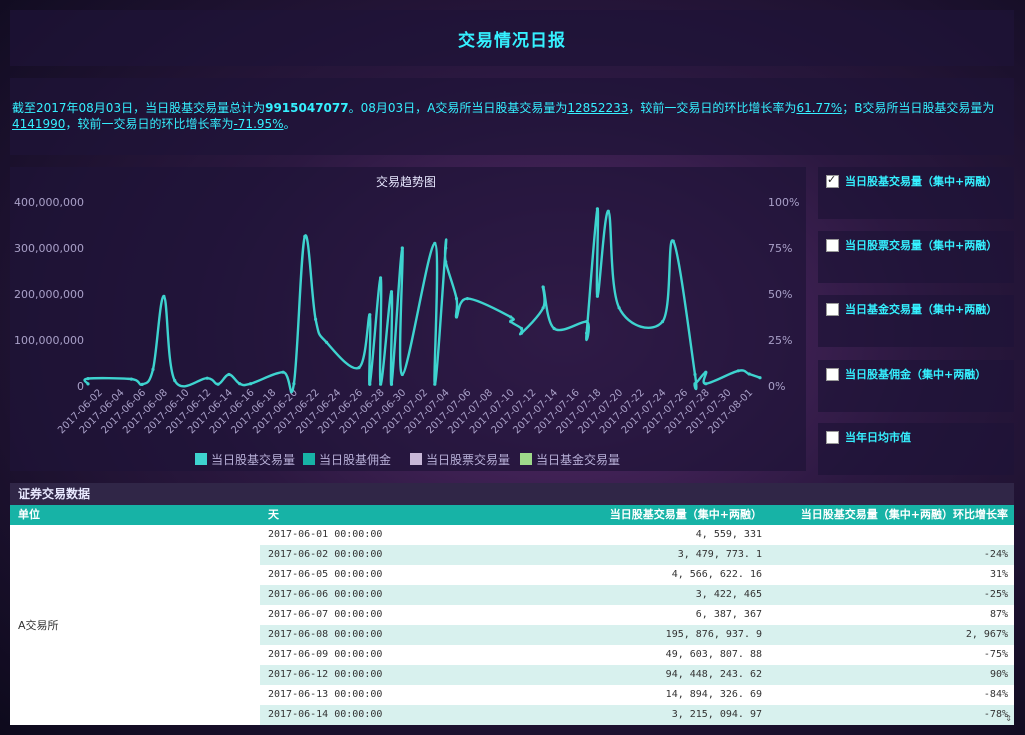 This screenshot has height=735, width=1025. Describe the element at coordinates (325, 674) in the screenshot. I see `cell-day: 2017-06-12 00:00:00` at that location.